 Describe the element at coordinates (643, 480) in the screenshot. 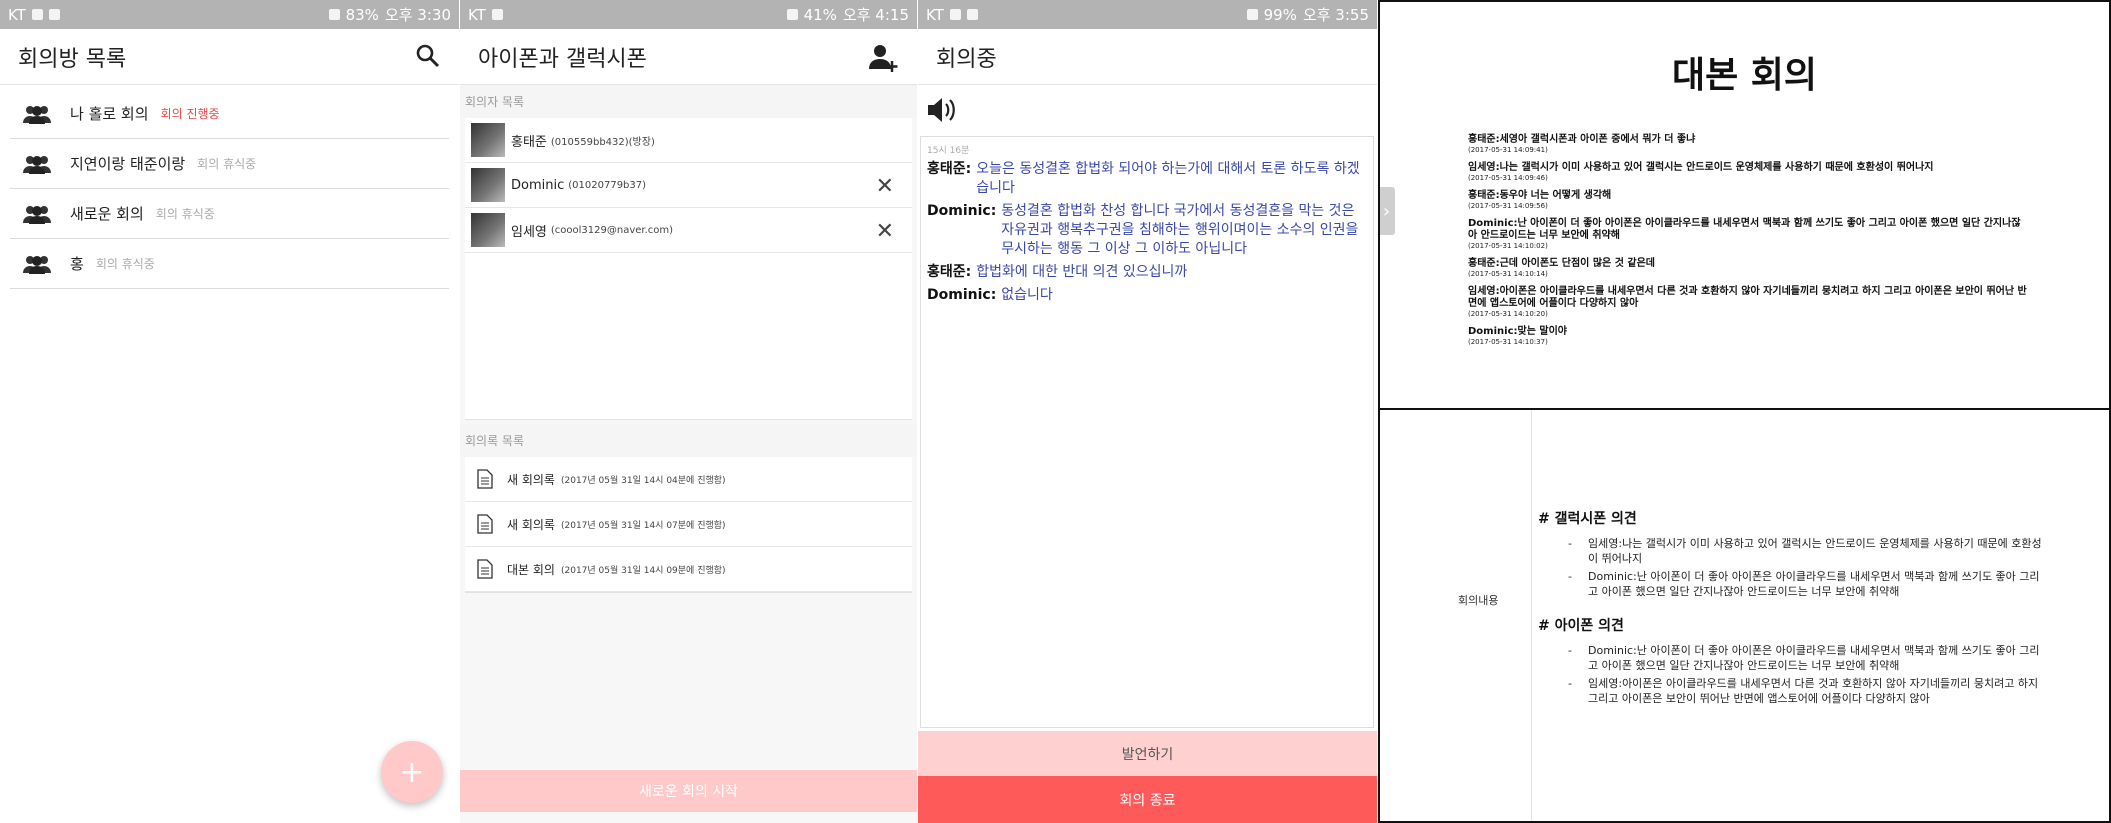

I see `minute-date: (2017년 05월 31일 14시 04분에 진행함)` at that location.